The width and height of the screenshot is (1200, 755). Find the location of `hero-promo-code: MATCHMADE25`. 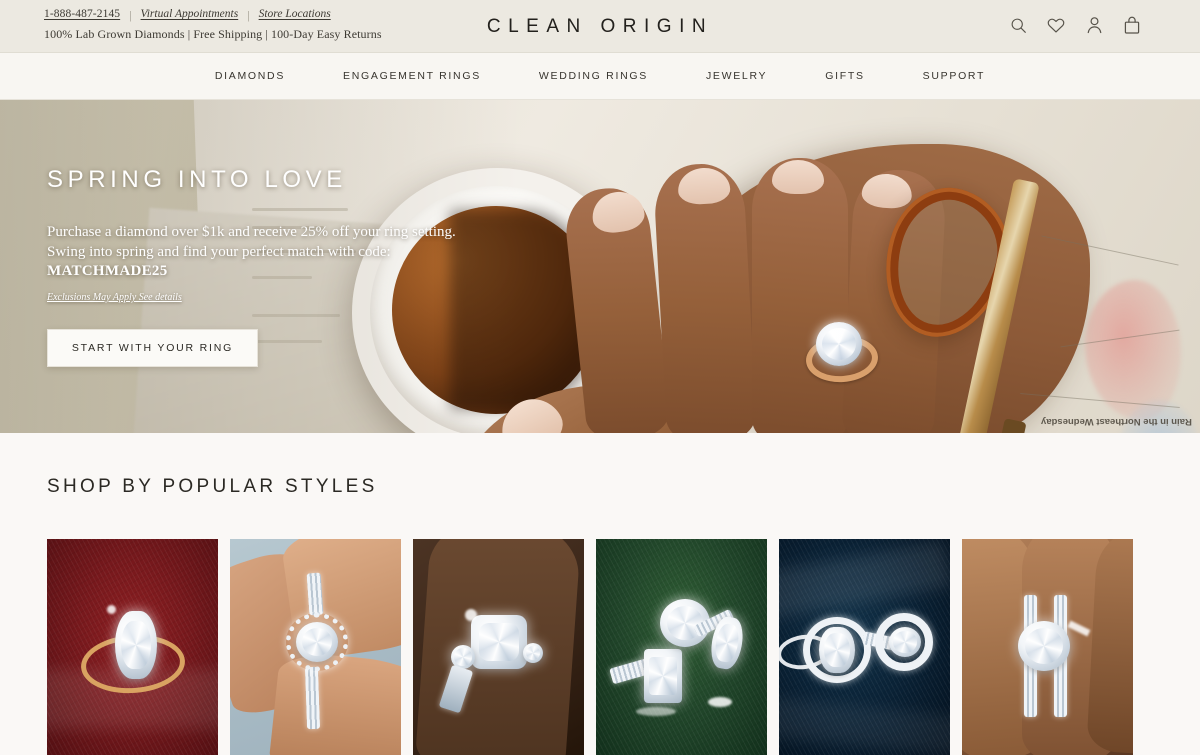

hero-promo-code: MATCHMADE25 is located at coordinates (107, 271).